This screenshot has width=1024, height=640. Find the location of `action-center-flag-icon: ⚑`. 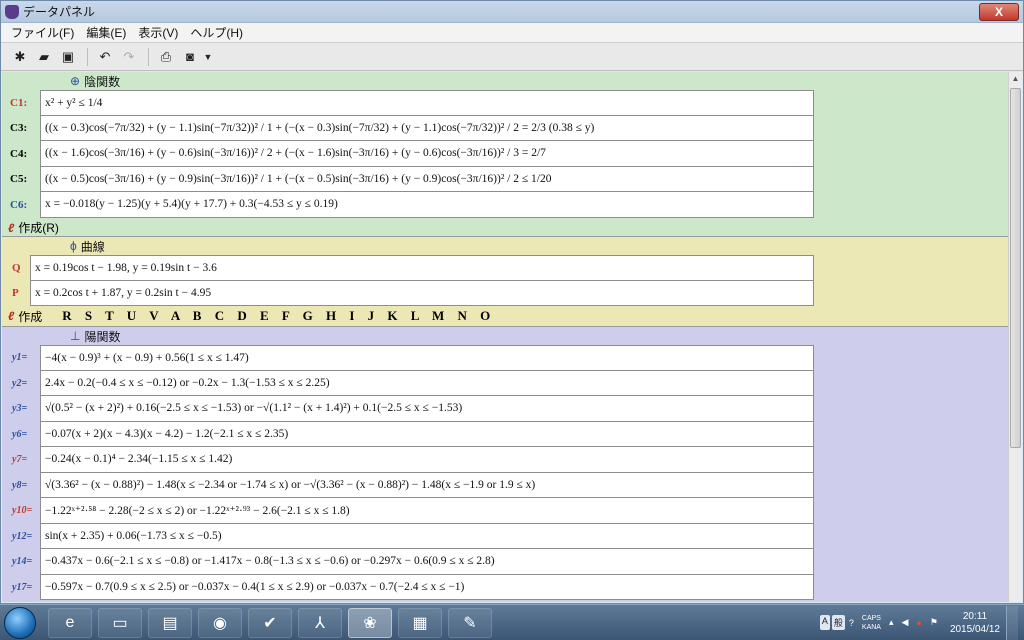

action-center-flag-icon: ⚑ is located at coordinates (934, 622).